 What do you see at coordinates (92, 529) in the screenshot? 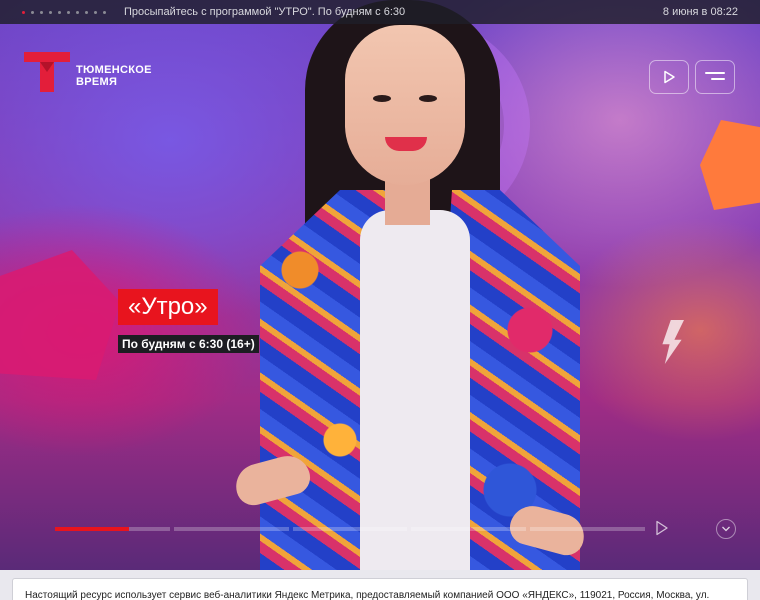
I see `slider-progress-fill` at bounding box center [92, 529].